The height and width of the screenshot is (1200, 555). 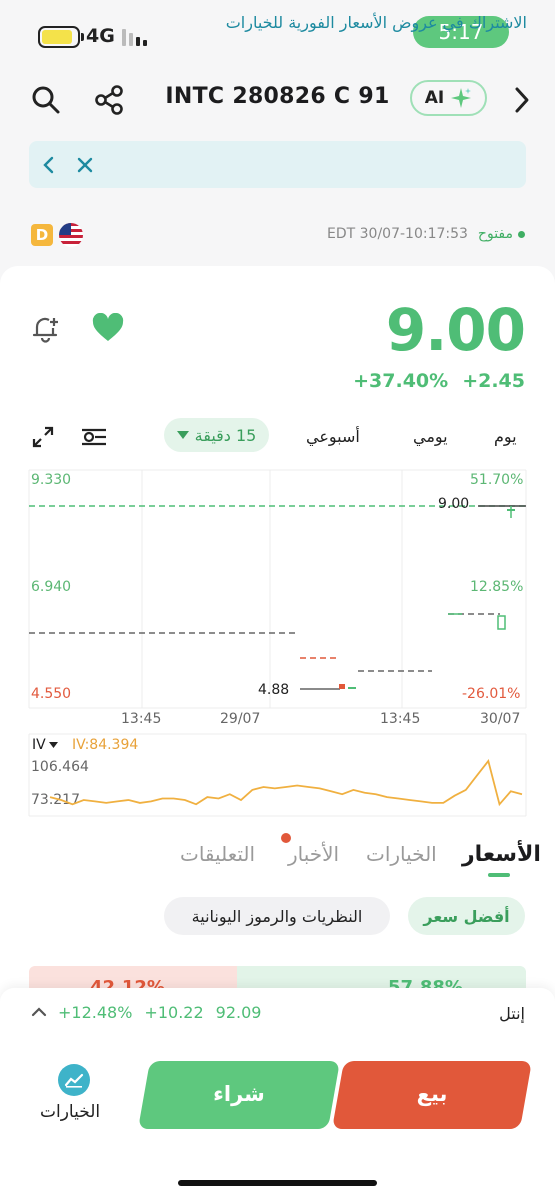 I want to click on close-icon, so click(x=85, y=165).